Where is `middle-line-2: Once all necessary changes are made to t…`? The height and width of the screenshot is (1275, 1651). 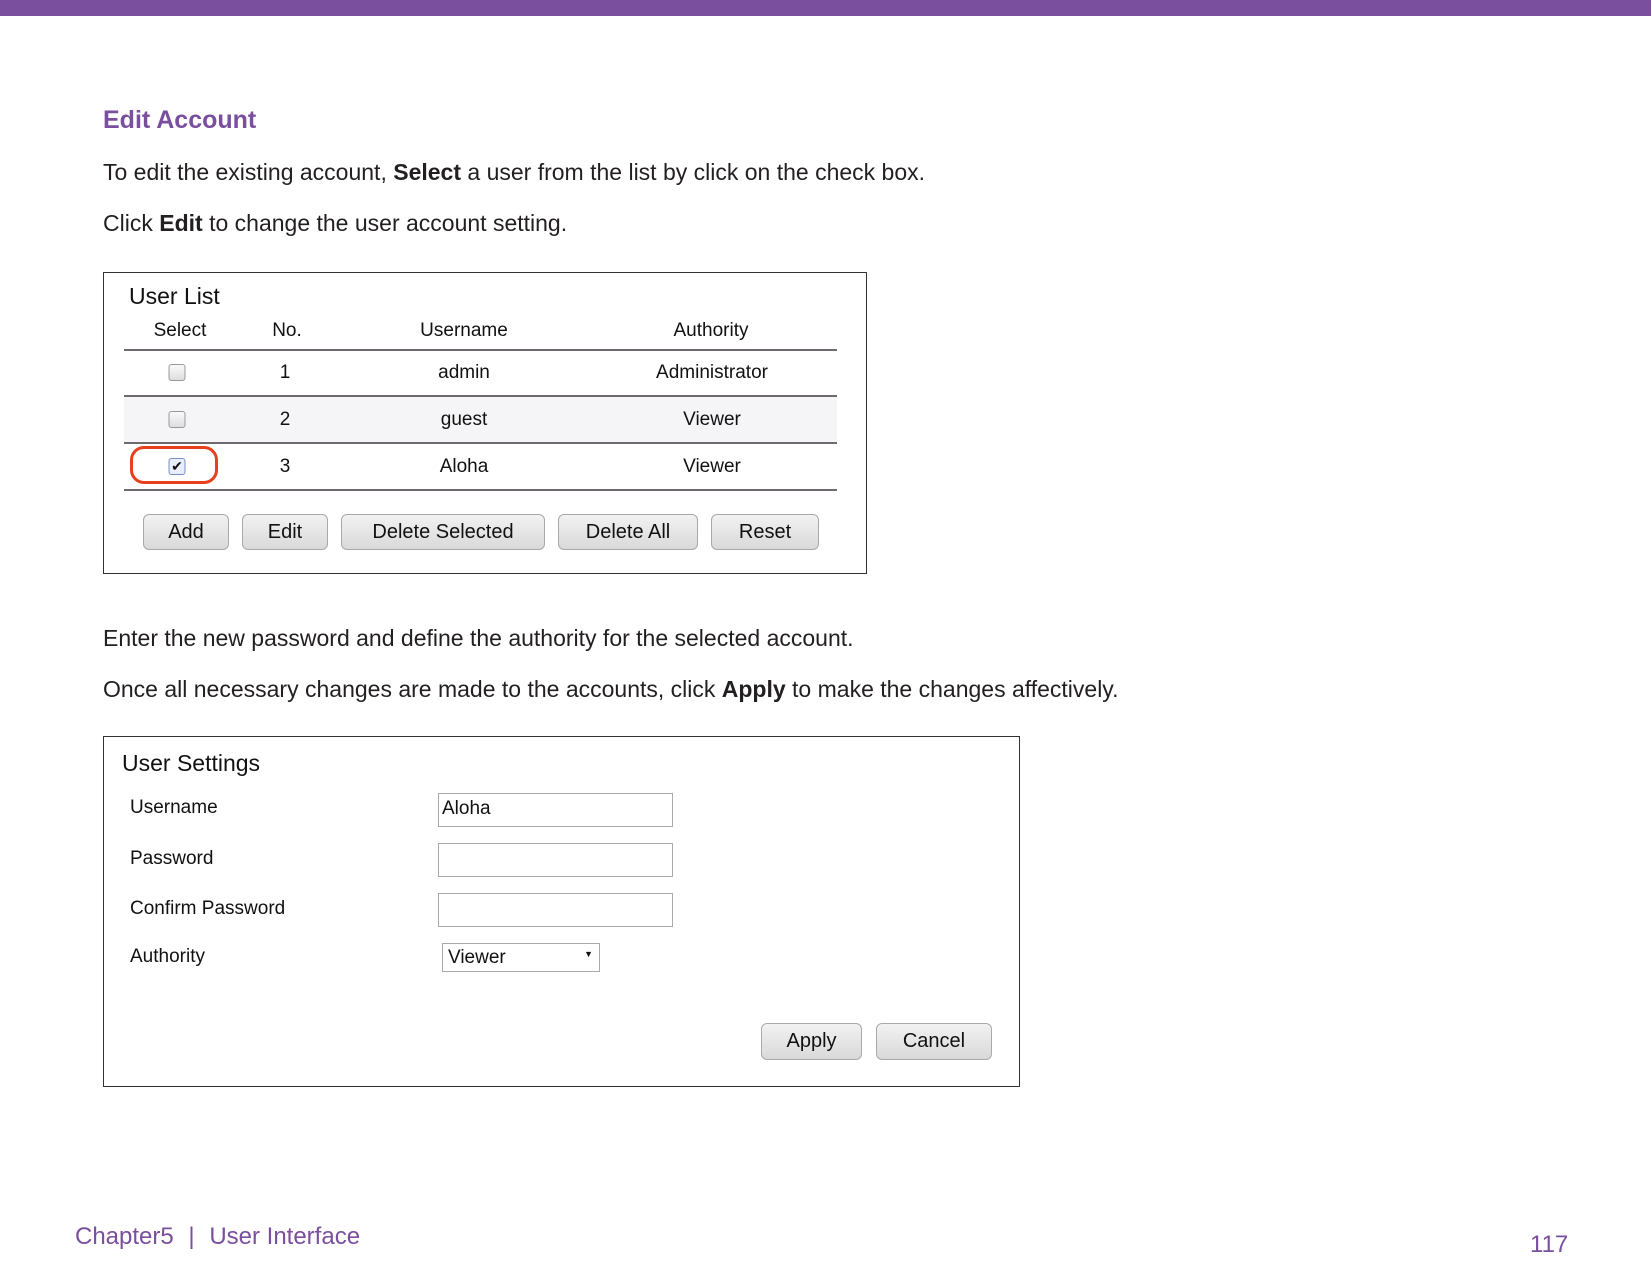
middle-line-2: Once all necessary changes are made to t… is located at coordinates (611, 689).